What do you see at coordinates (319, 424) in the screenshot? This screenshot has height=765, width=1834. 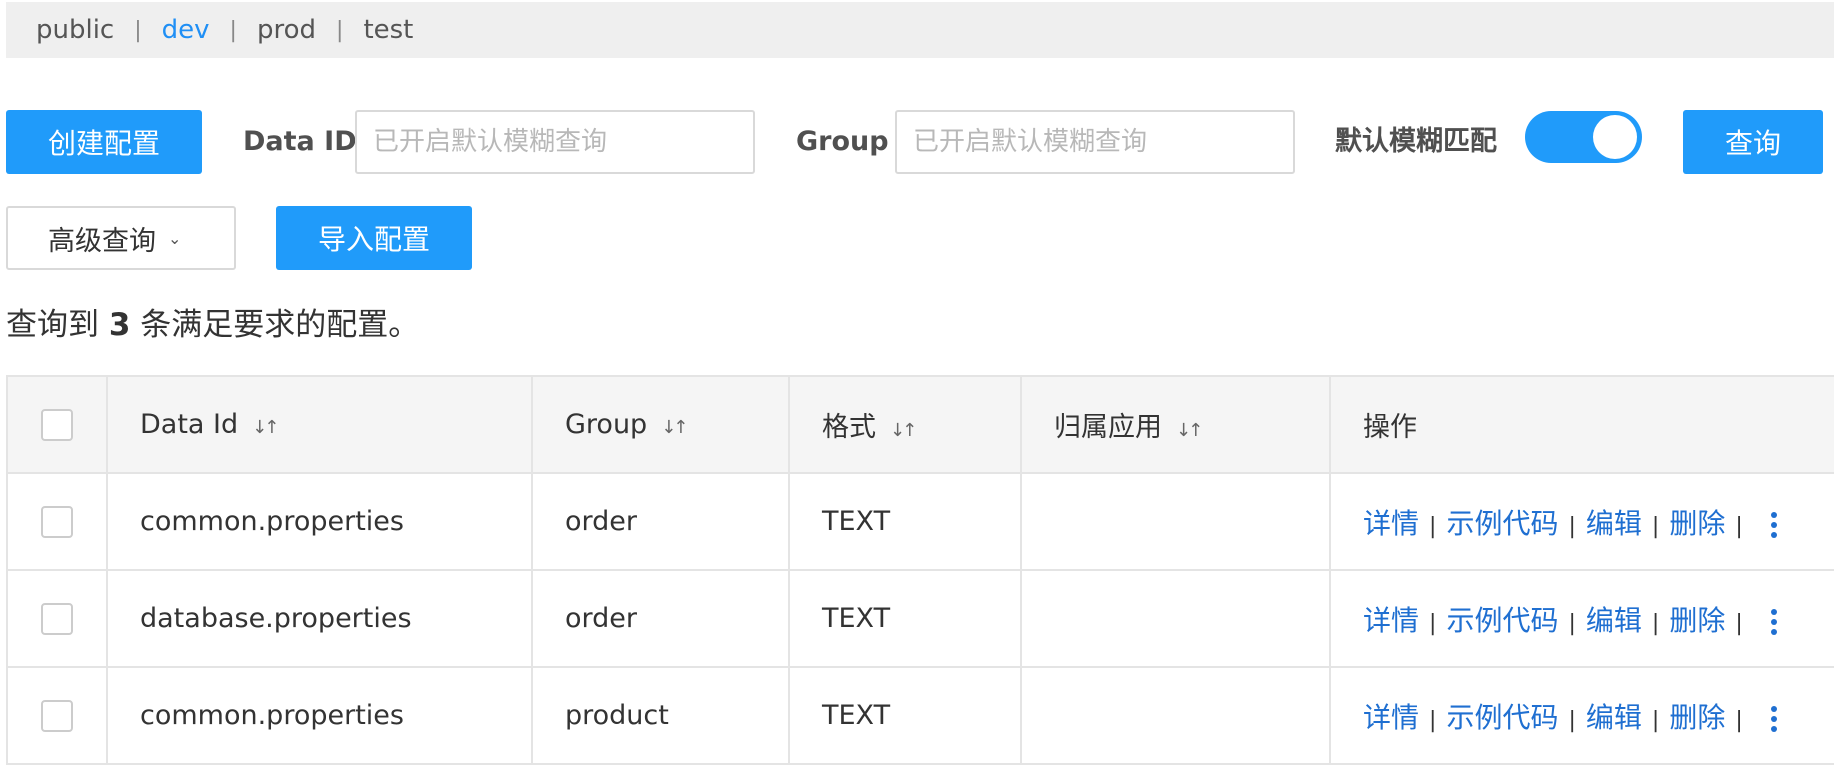 I see `column-header-data-id: Data Id ↓↑` at bounding box center [319, 424].